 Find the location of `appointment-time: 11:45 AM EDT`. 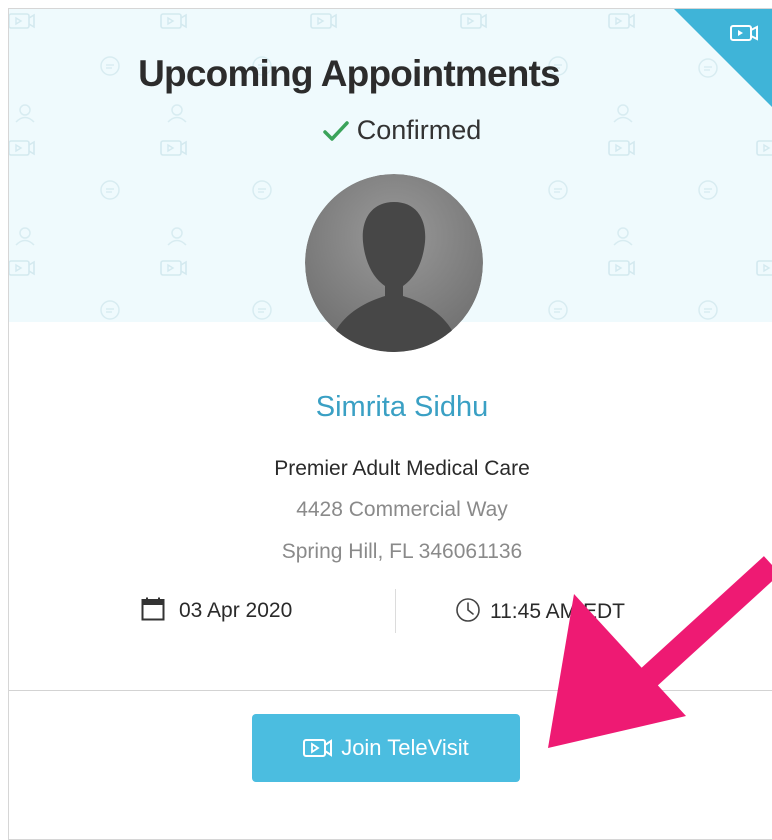

appointment-time: 11:45 AM EDT is located at coordinates (540, 610).